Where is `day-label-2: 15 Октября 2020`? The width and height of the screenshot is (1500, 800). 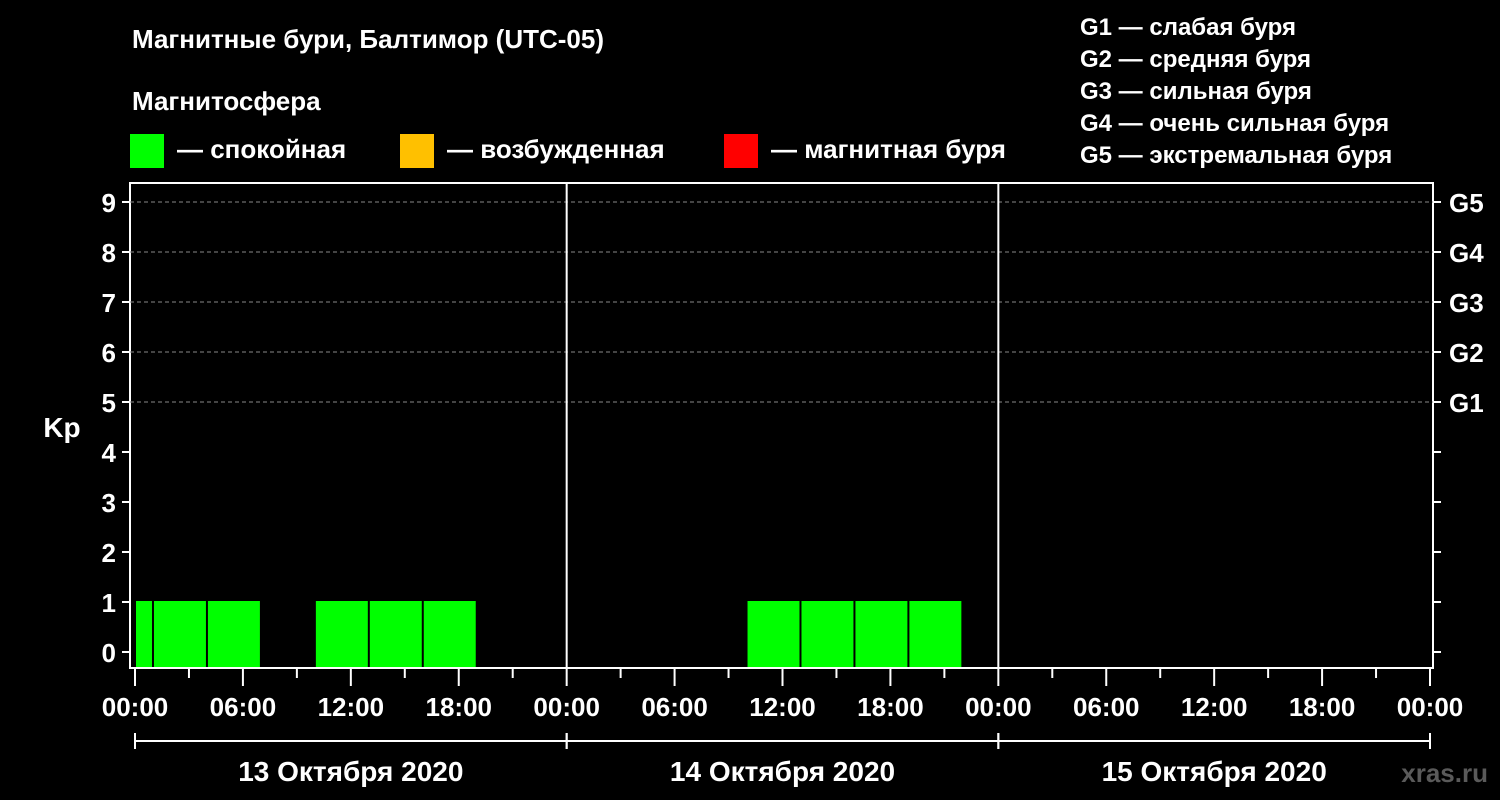 day-label-2: 15 Октября 2020 is located at coordinates (1214, 771).